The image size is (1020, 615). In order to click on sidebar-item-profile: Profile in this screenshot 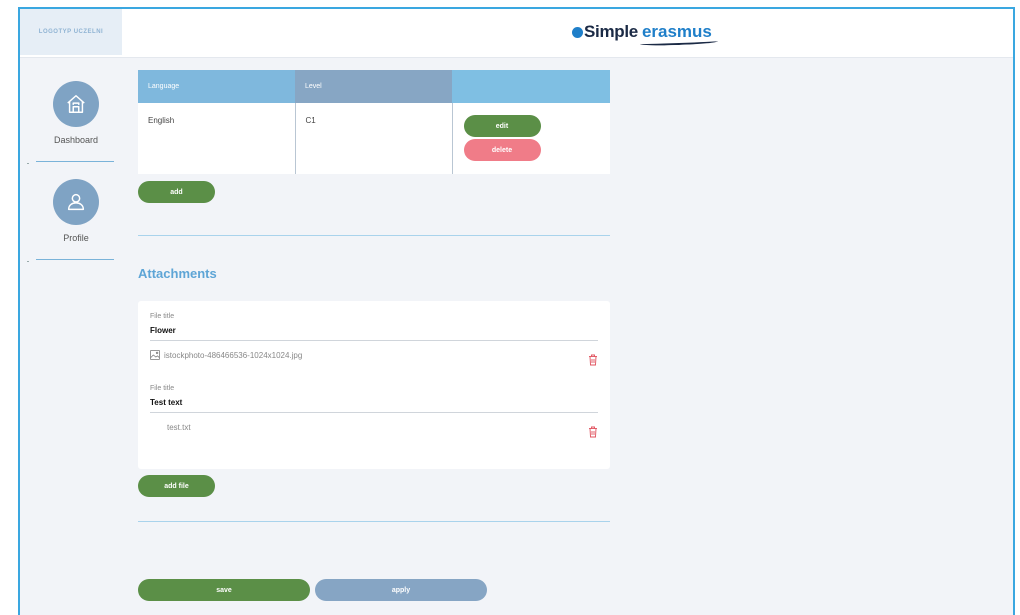, I will do `click(76, 211)`.